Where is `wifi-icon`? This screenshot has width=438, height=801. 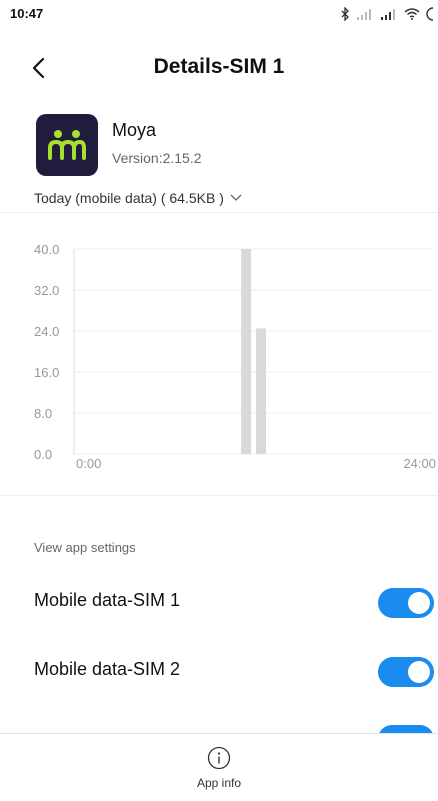 wifi-icon is located at coordinates (412, 14).